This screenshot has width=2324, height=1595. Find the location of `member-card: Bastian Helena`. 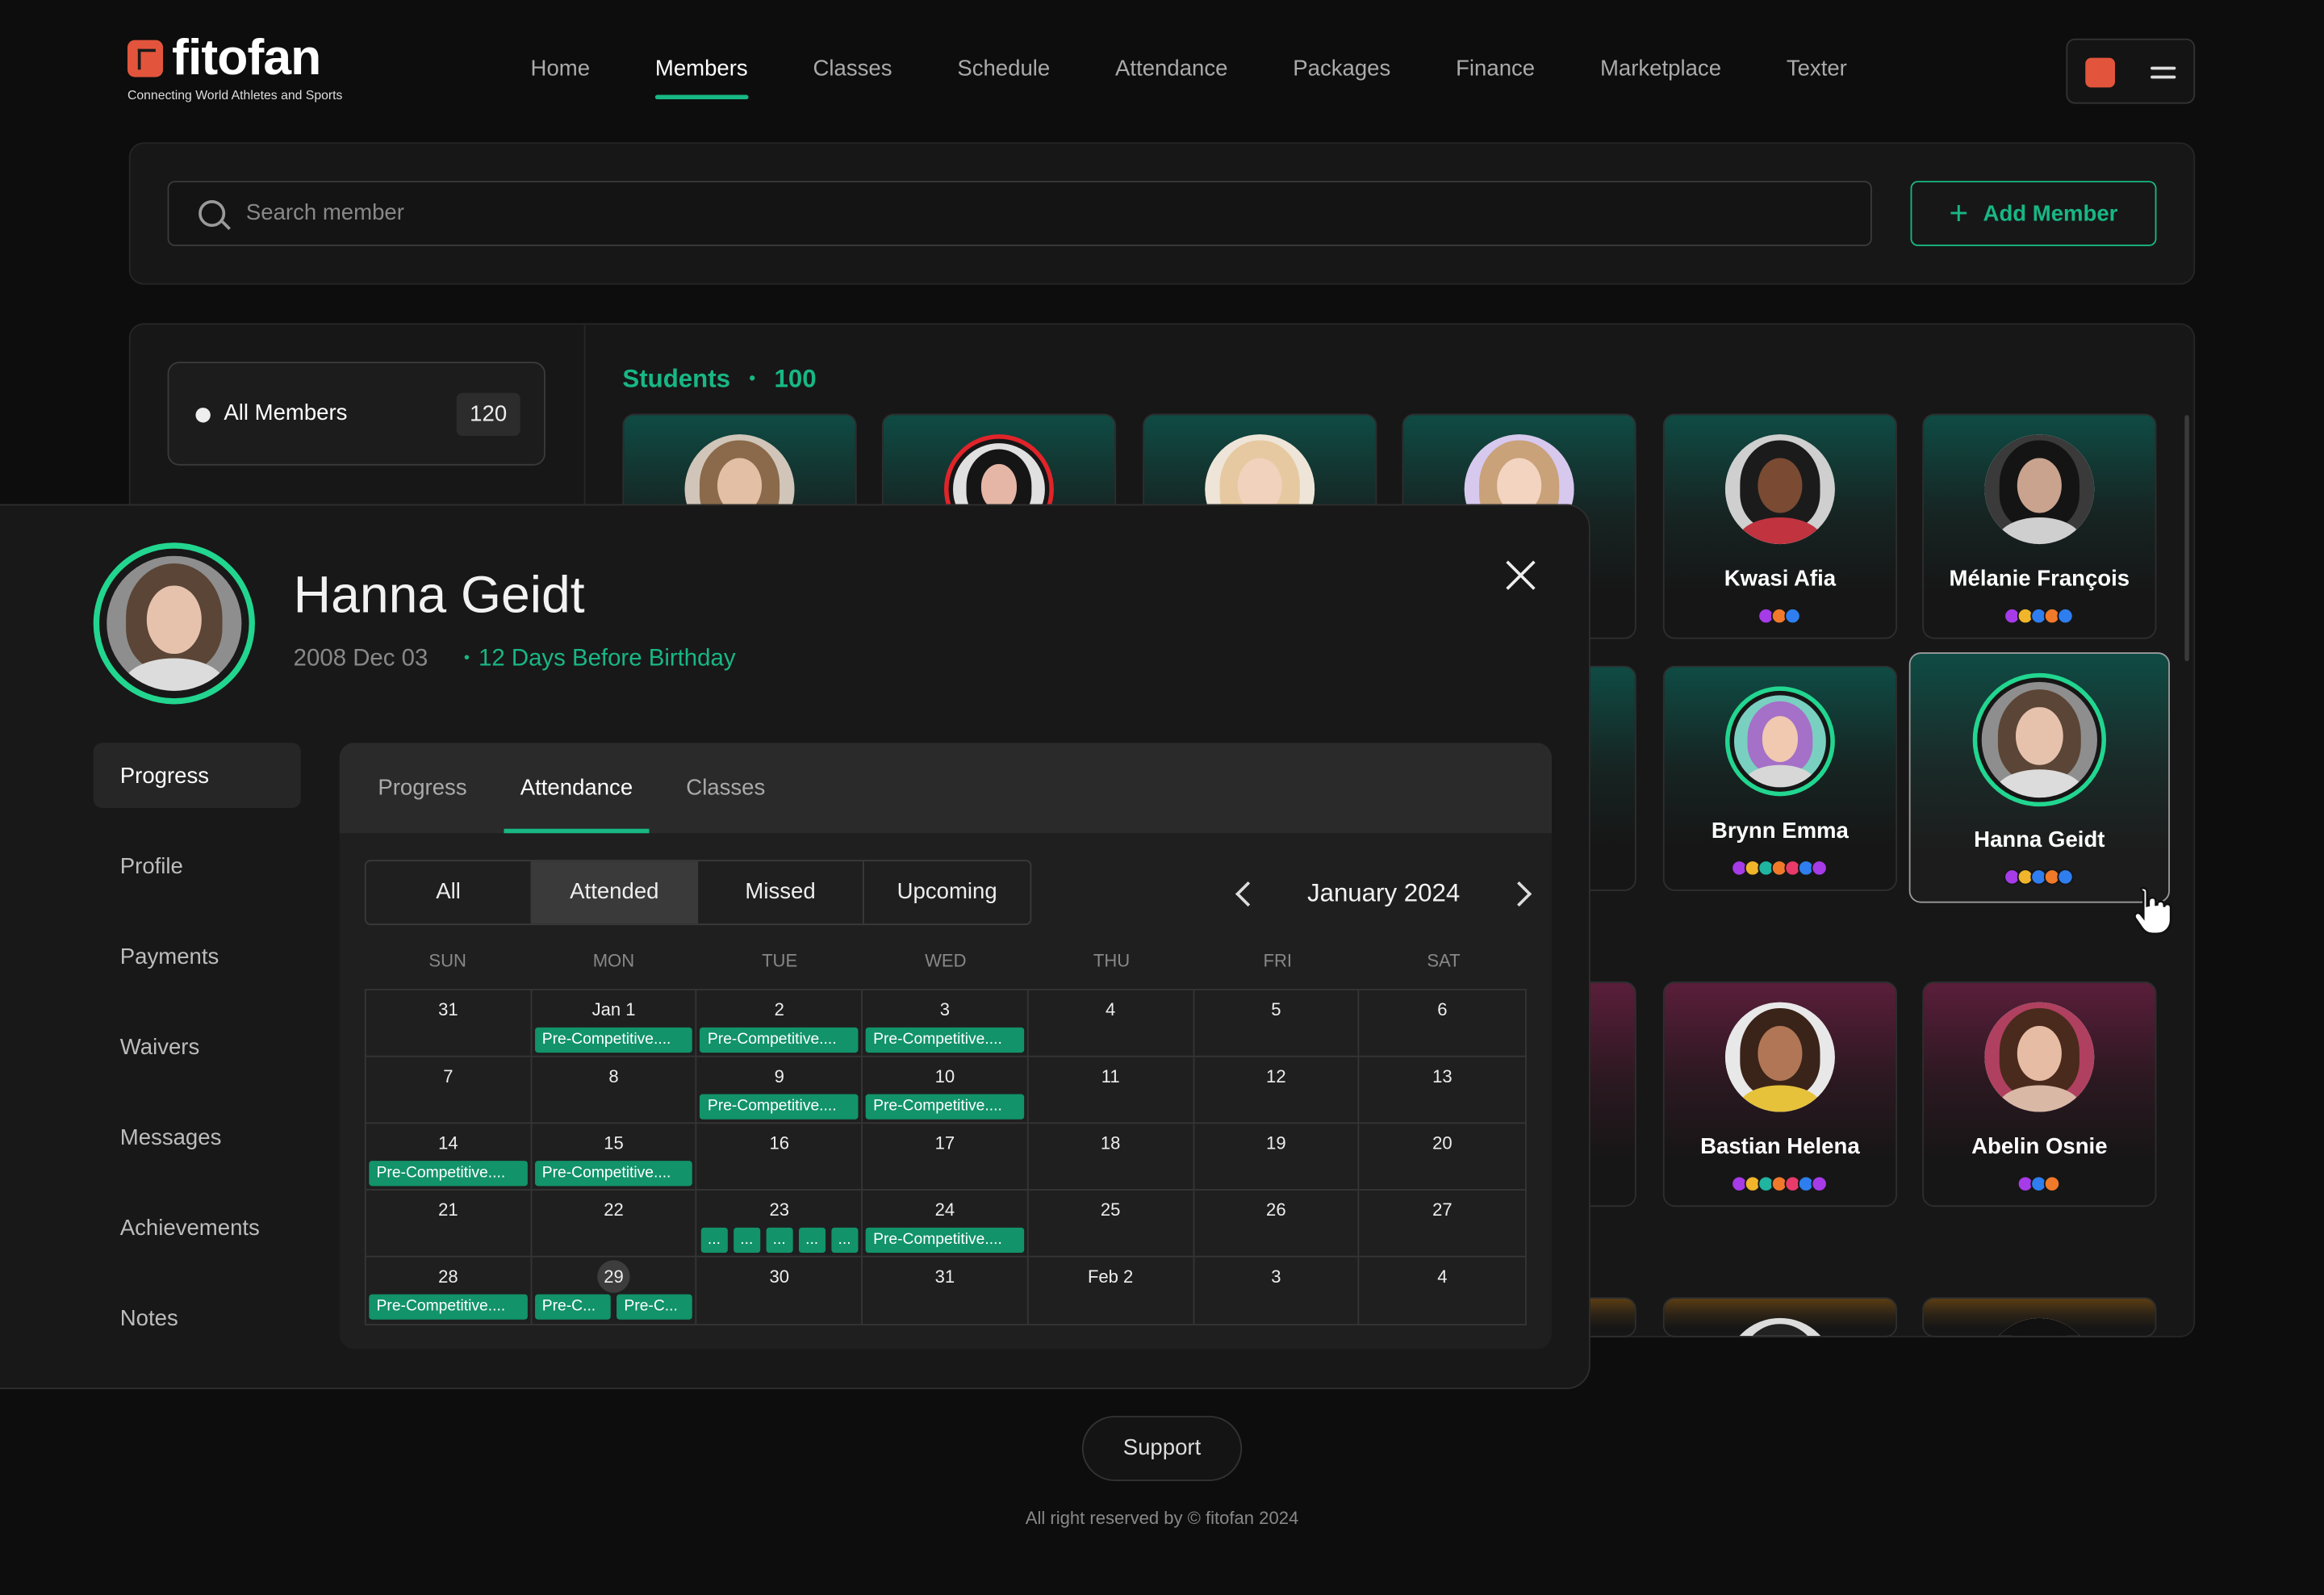

member-card: Bastian Helena is located at coordinates (1780, 1094).